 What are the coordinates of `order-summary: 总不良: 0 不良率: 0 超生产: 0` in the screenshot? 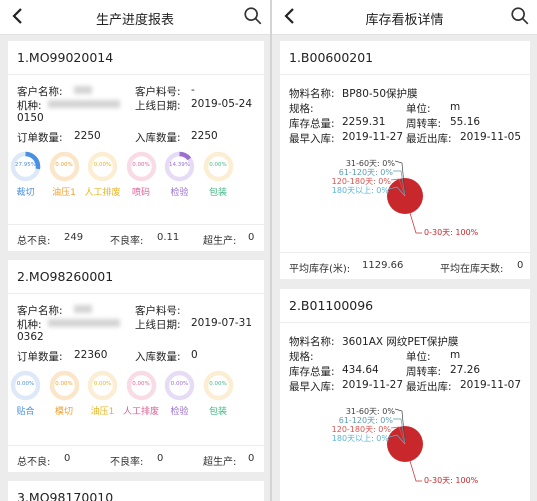 It's located at (136, 458).